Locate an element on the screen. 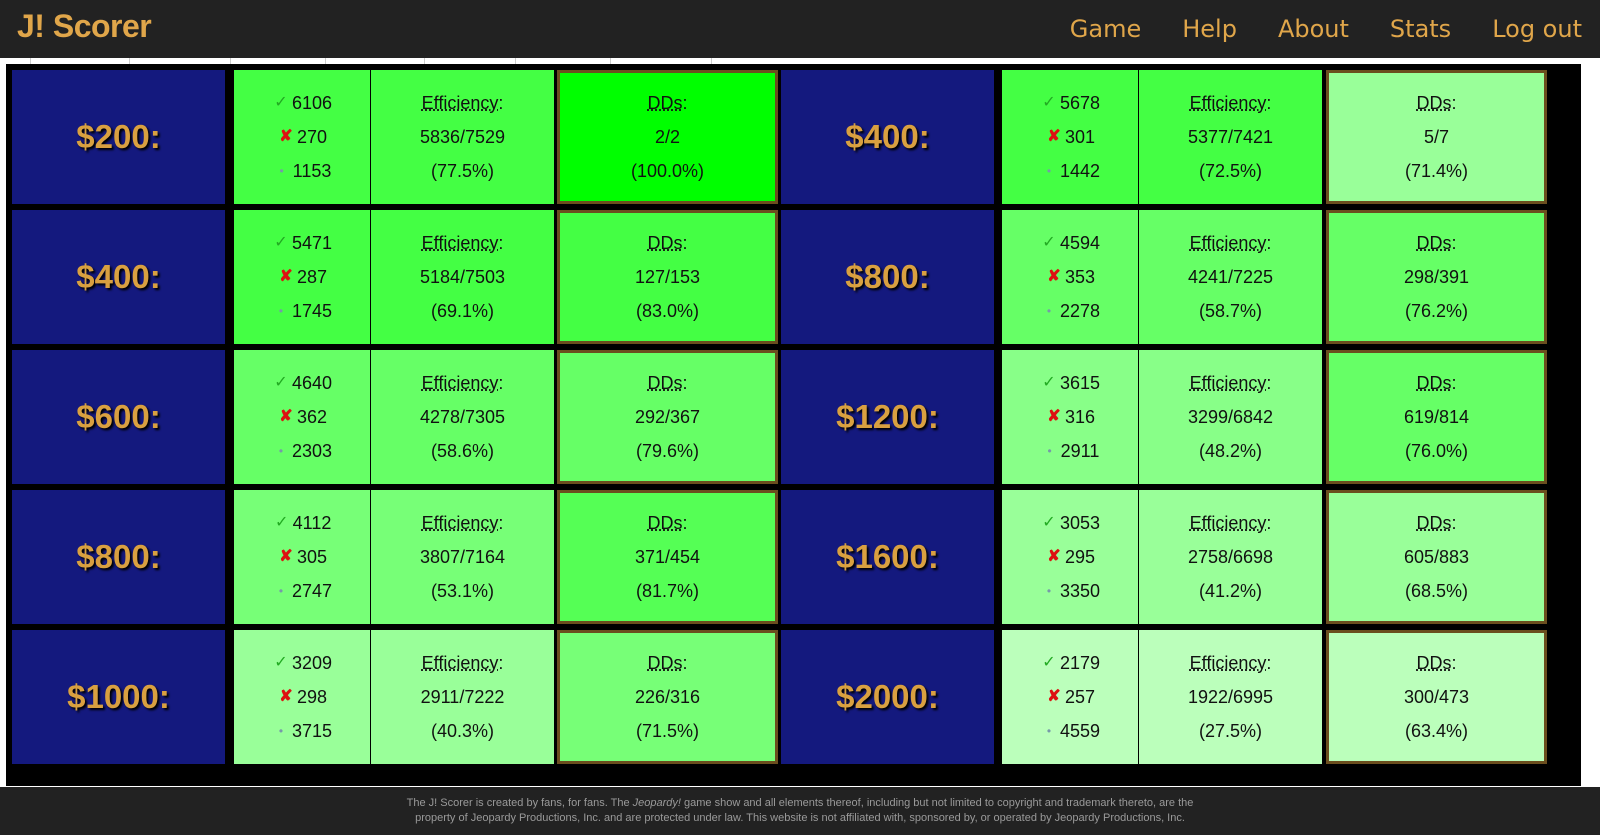  dd-ratio: 605/883 is located at coordinates (1436, 557).